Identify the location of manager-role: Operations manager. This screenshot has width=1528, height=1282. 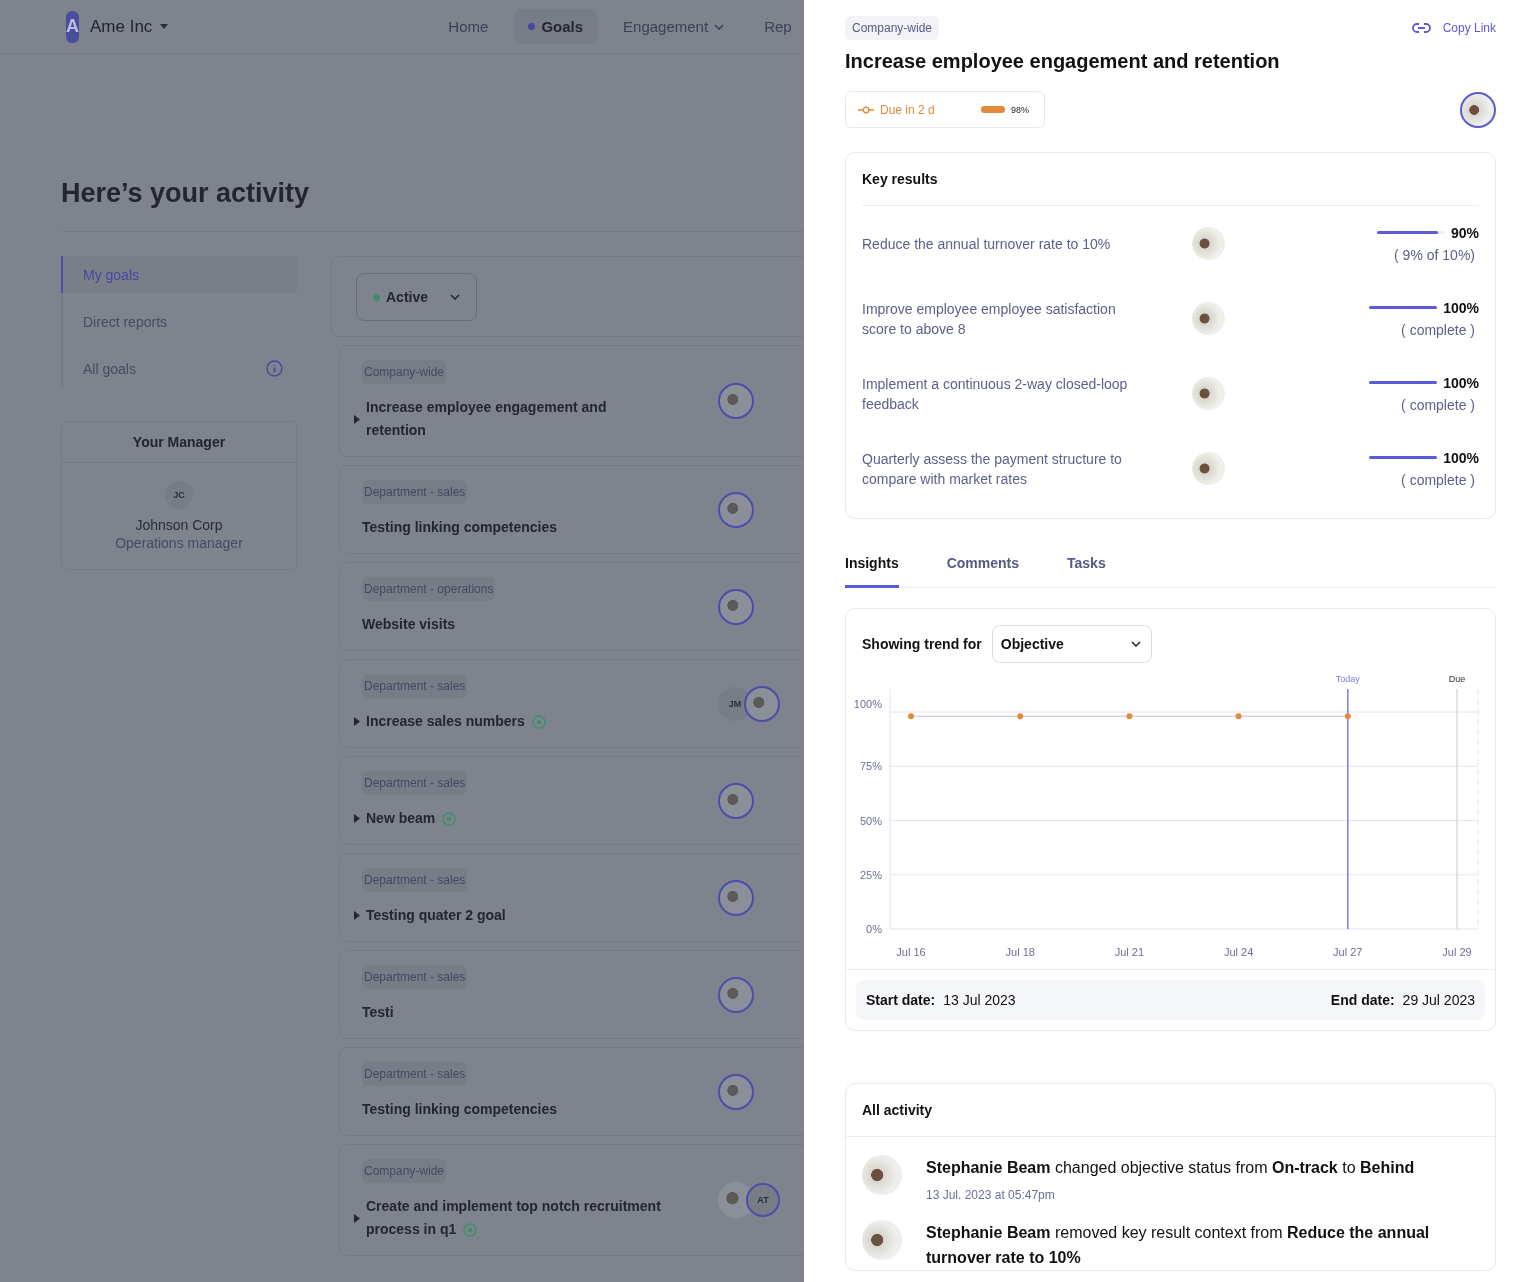
(179, 543).